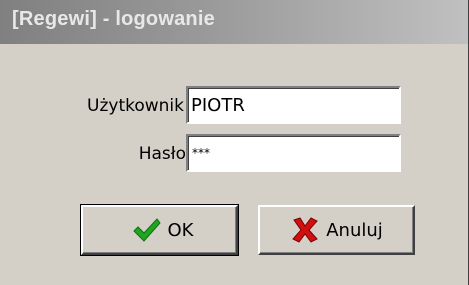  I want to click on password-input, so click(293, 153).